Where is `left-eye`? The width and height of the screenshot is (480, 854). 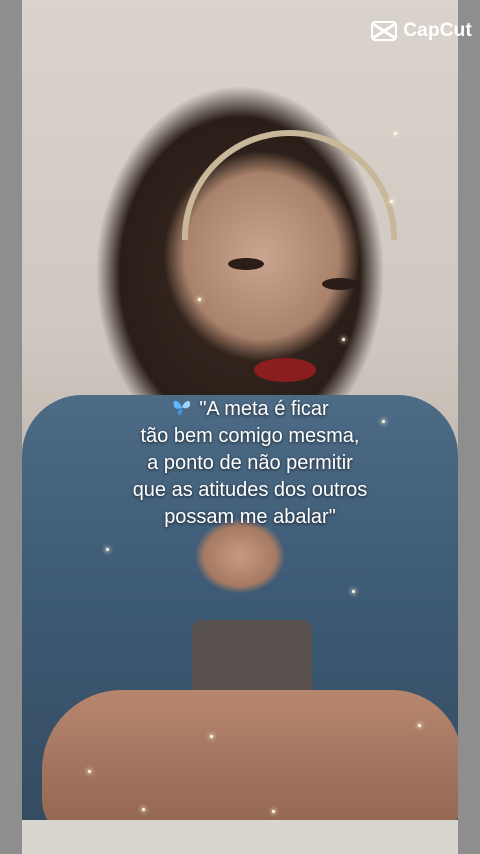
left-eye is located at coordinates (246, 264).